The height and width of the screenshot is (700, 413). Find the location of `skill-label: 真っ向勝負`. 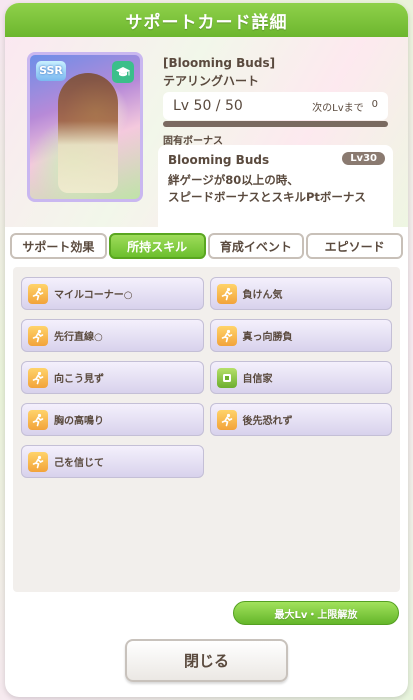

skill-label: 真っ向勝負 is located at coordinates (267, 337).